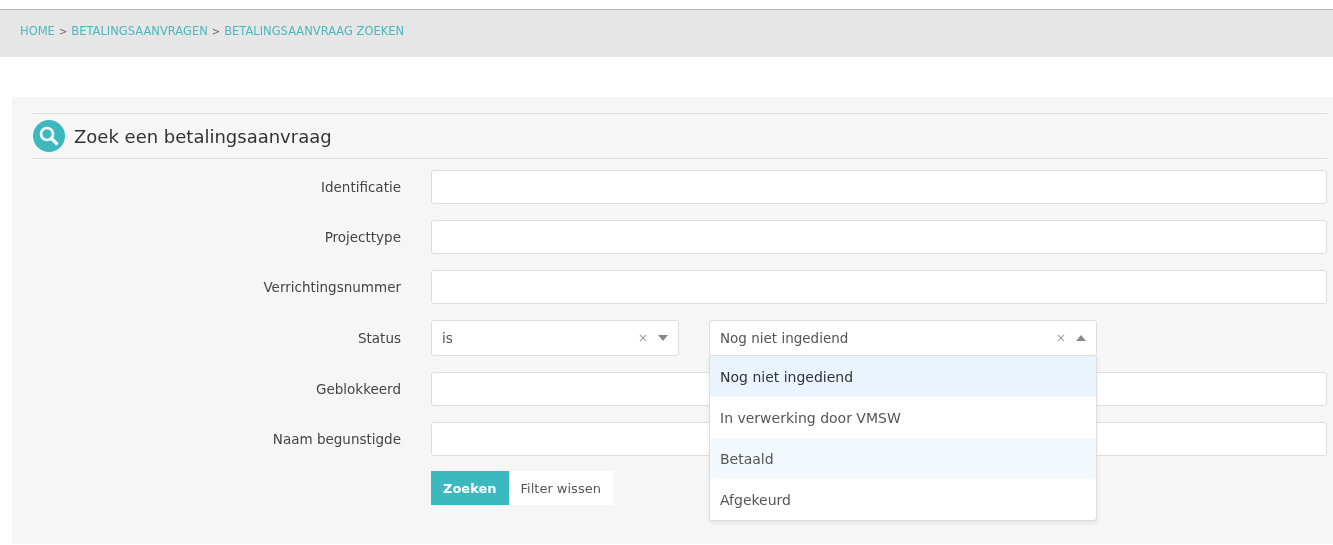 The height and width of the screenshot is (545, 1333). I want to click on panel-title: Zoek een betalingsaanvraag, so click(203, 136).